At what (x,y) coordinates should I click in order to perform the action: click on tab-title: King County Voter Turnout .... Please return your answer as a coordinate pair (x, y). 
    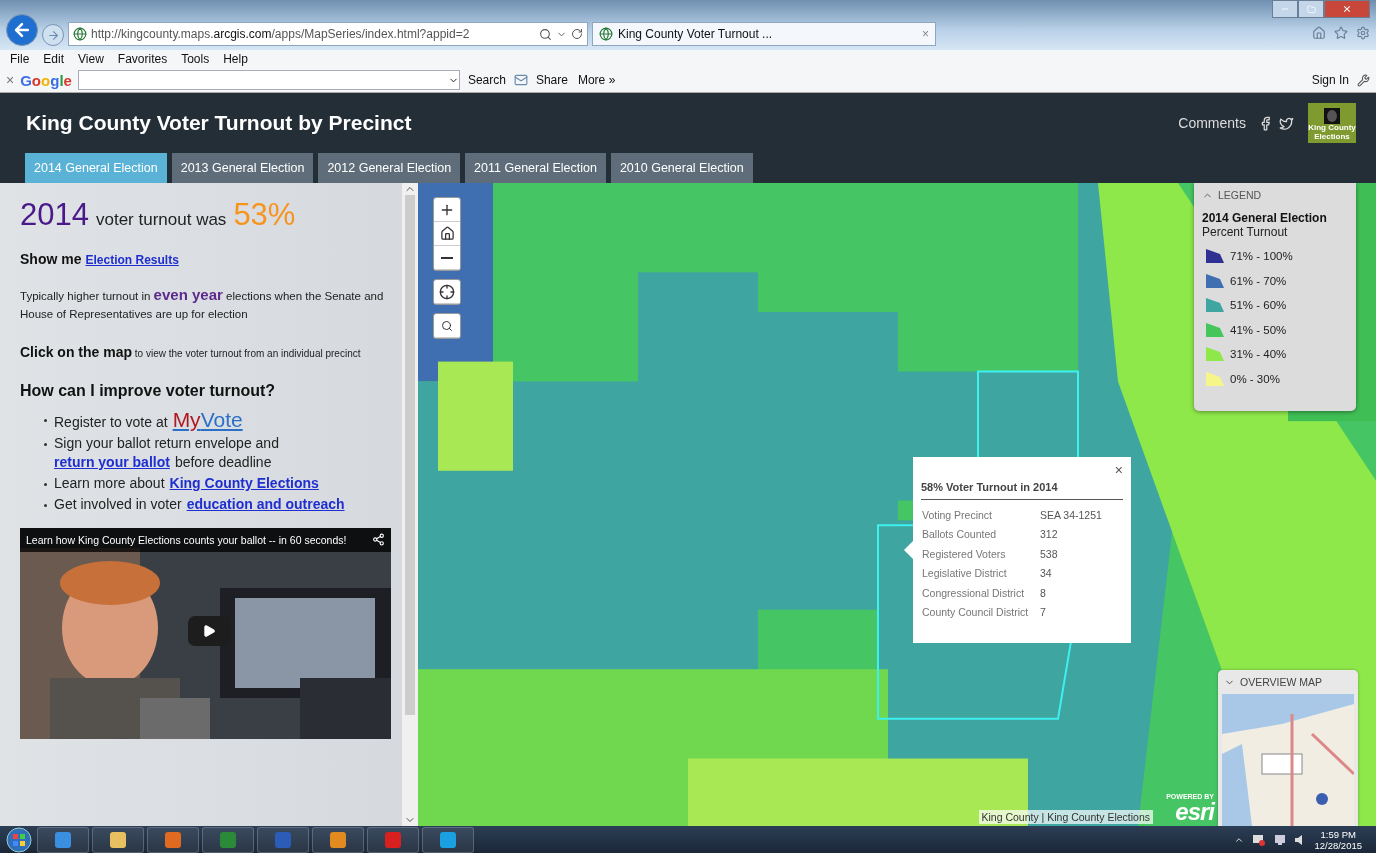
    Looking at the image, I should click on (696, 34).